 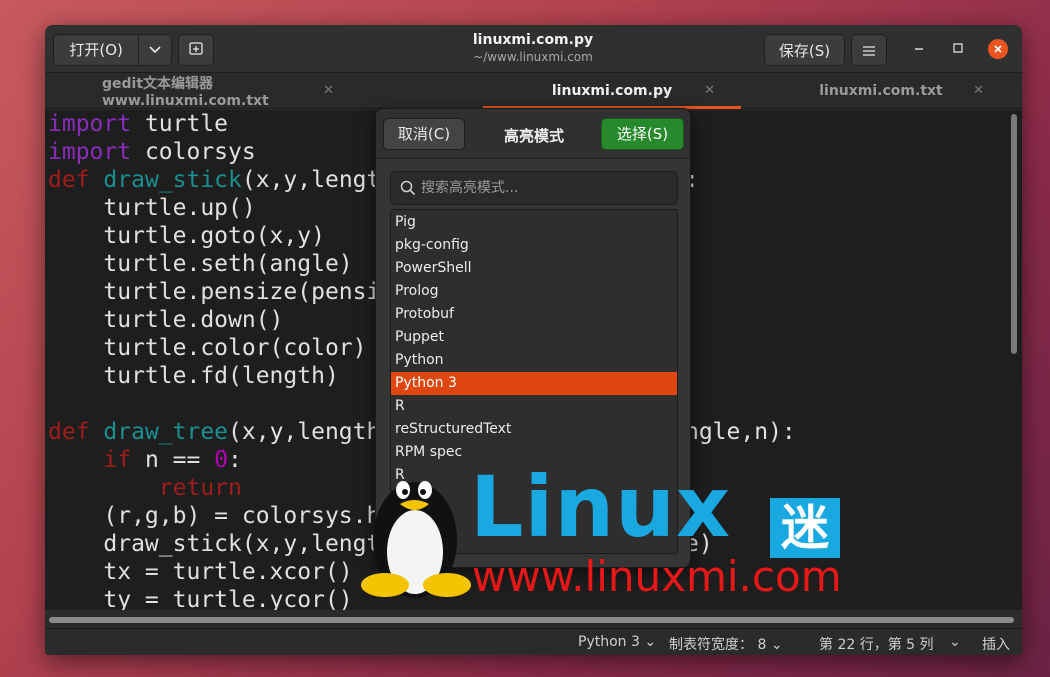 I want to click on list-item: pkg-config, so click(x=534, y=245).